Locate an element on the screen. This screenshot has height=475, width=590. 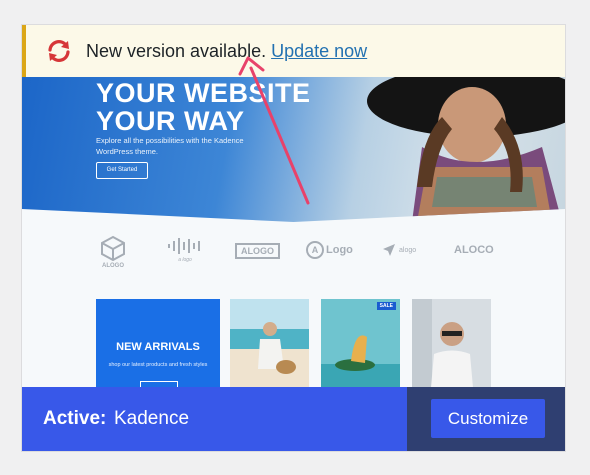
soundwave-icon is located at coordinates (184, 246).